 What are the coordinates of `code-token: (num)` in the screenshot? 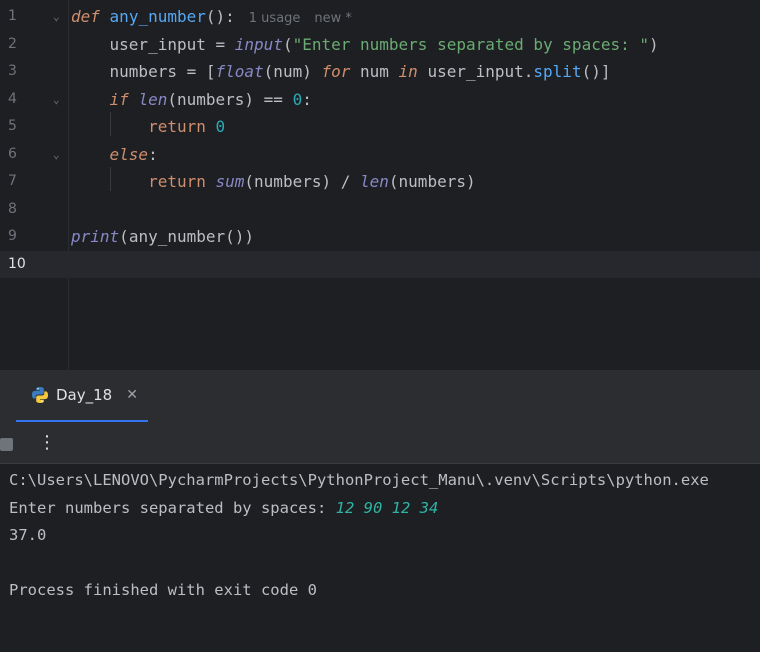 It's located at (292, 71).